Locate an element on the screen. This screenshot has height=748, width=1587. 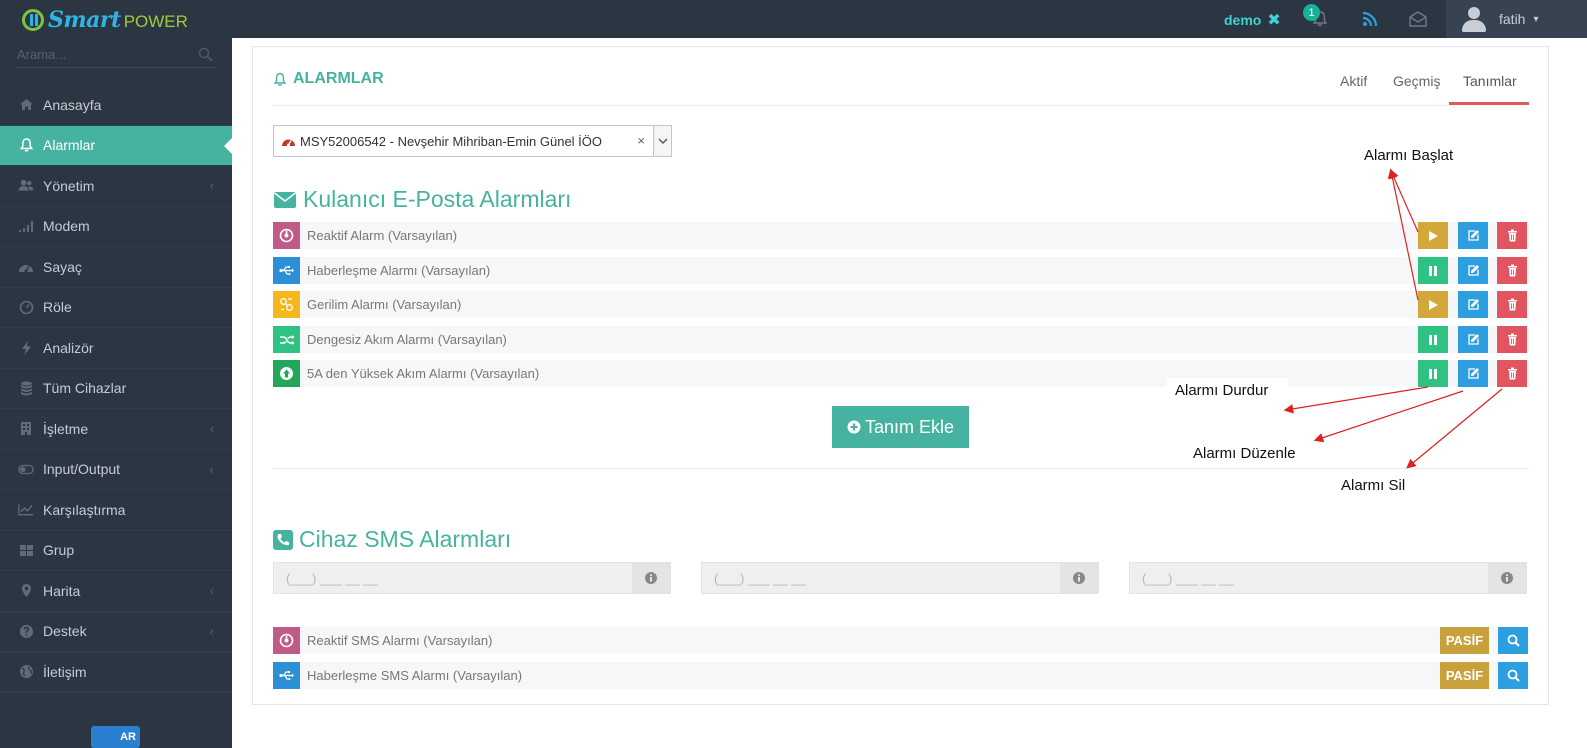
user-menu: fatih ▾ is located at coordinates (1516, 19).